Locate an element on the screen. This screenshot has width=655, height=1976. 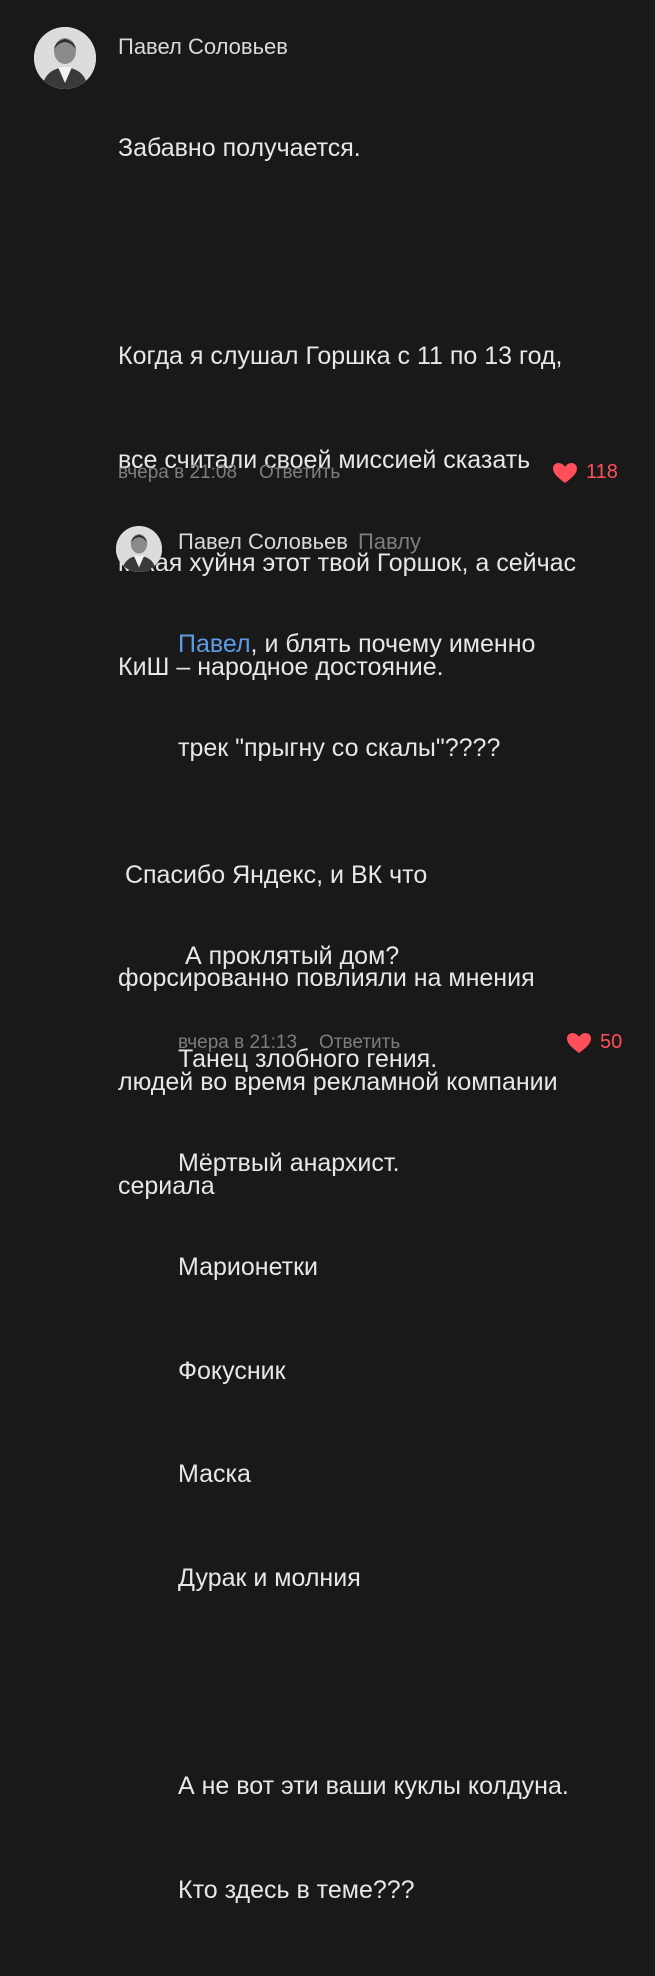
comment-text-line: Марионетки is located at coordinates (248, 1266).